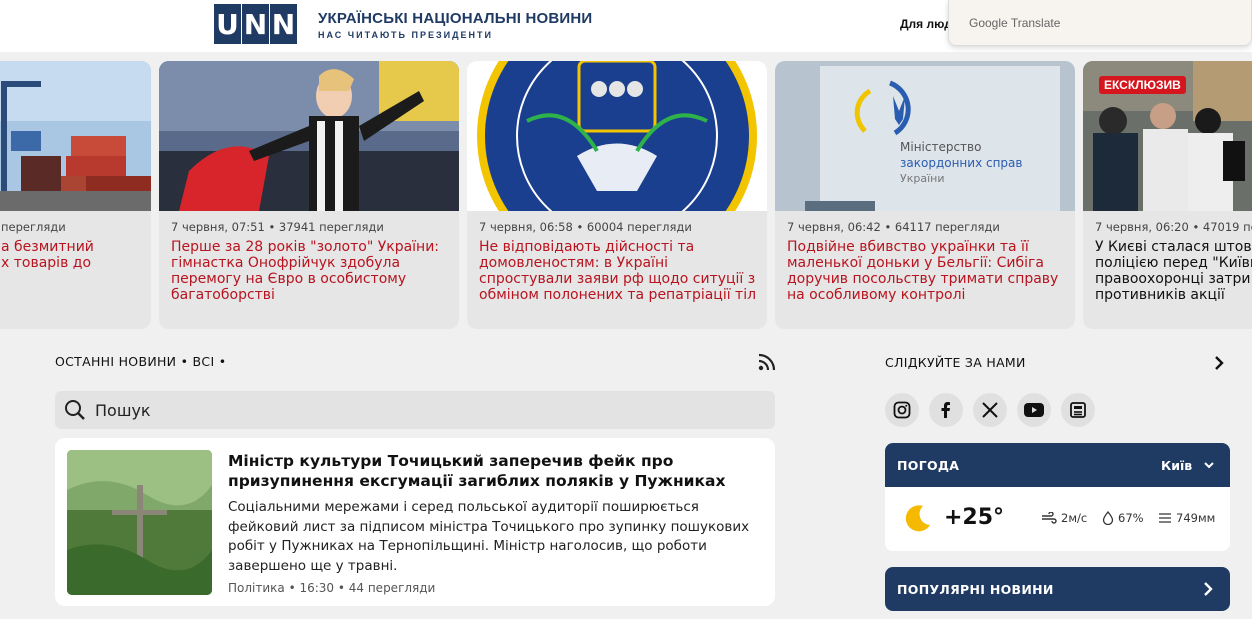  What do you see at coordinates (33, 227) in the screenshot?
I see `carousel-card-meta: перегляди` at bounding box center [33, 227].